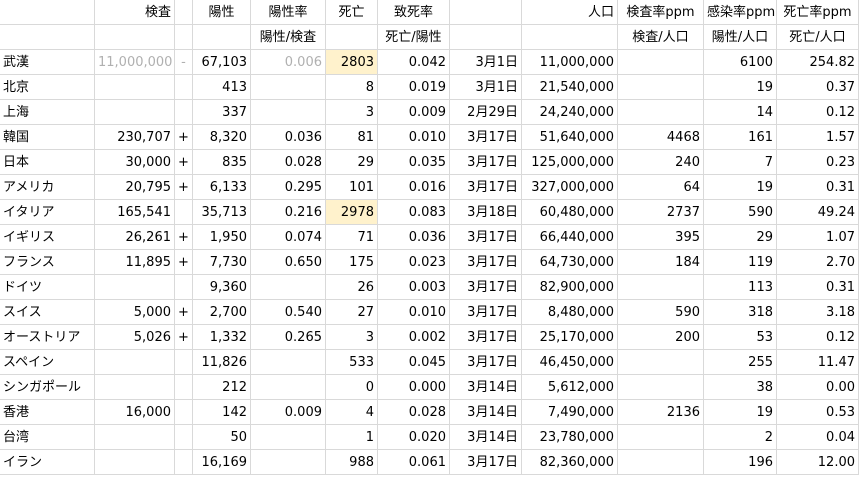  What do you see at coordinates (135, 37) in the screenshot?
I see `subheader-cell-tests` at bounding box center [135, 37].